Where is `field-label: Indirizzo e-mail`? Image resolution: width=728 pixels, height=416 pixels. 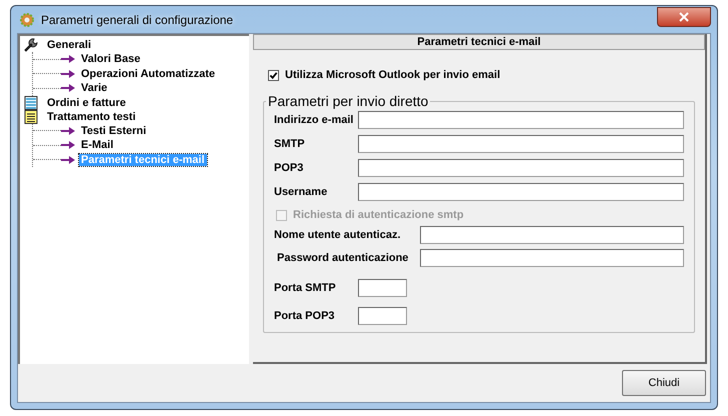 field-label: Indirizzo e-mail is located at coordinates (314, 120).